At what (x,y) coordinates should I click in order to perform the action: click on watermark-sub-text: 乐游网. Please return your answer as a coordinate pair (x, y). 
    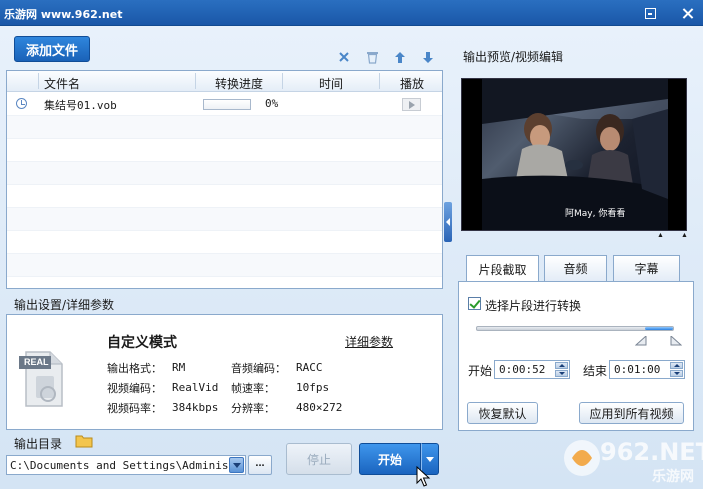
    Looking at the image, I should click on (673, 477).